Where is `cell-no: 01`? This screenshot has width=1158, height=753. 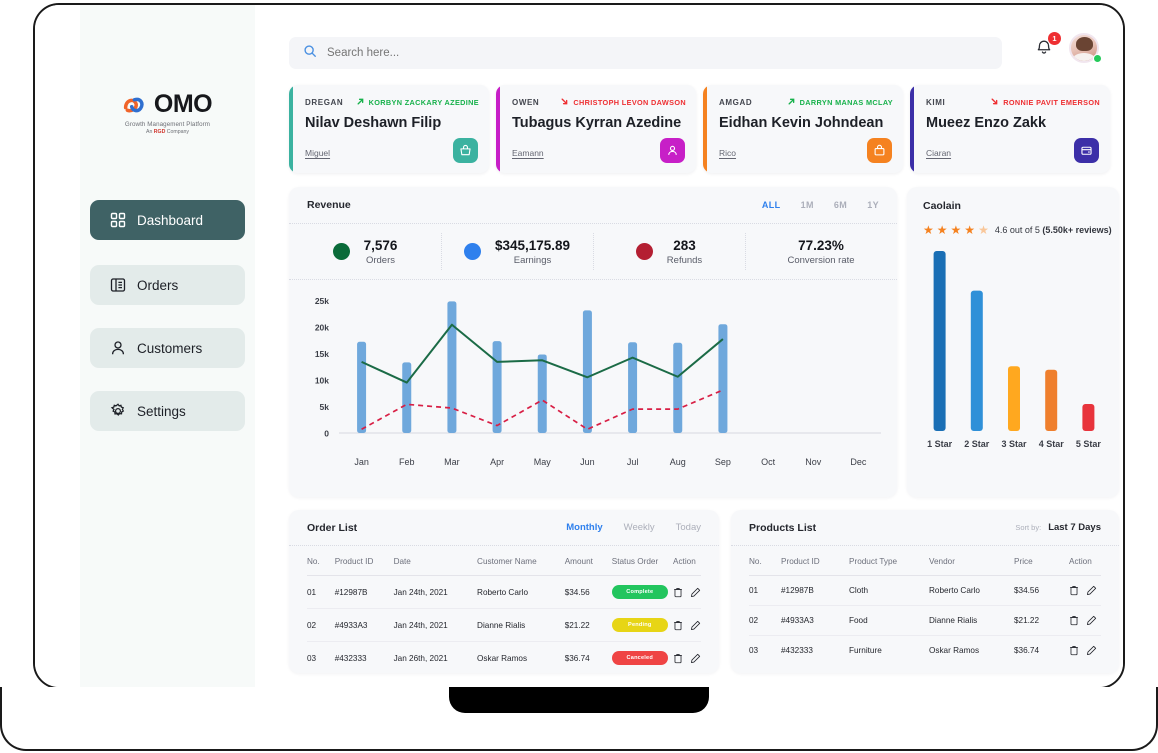 cell-no: 01 is located at coordinates (321, 592).